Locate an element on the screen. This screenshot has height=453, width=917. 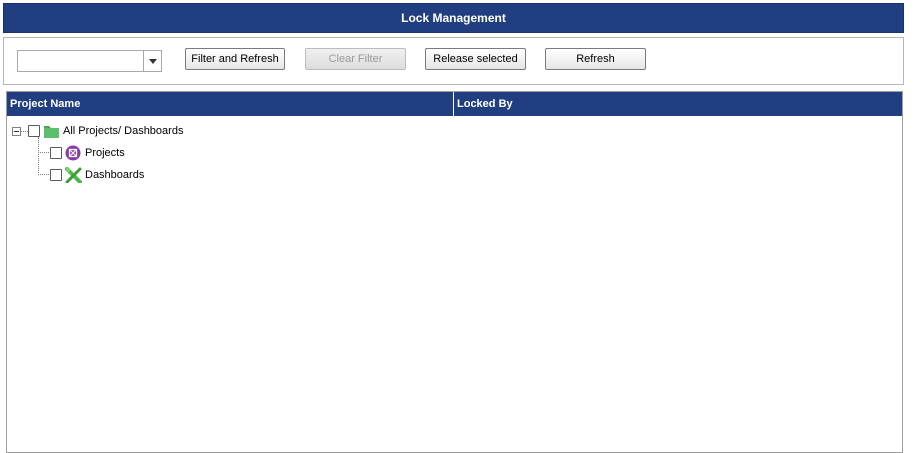
tree-node-projects: Projects is located at coordinates (87, 153).